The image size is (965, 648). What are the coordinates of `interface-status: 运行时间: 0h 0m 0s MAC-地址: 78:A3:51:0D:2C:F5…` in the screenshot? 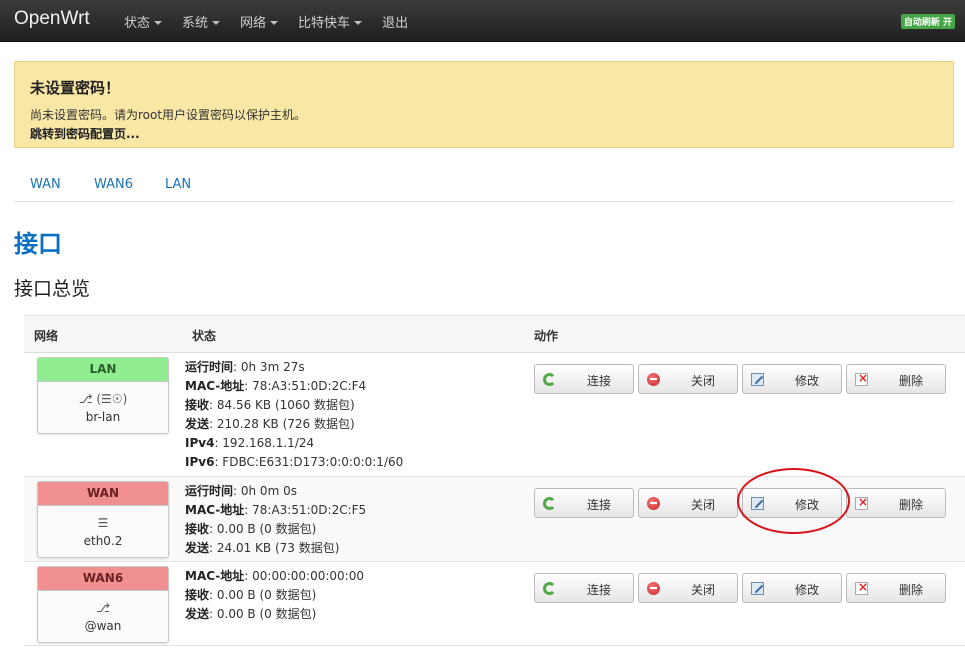 It's located at (355, 520).